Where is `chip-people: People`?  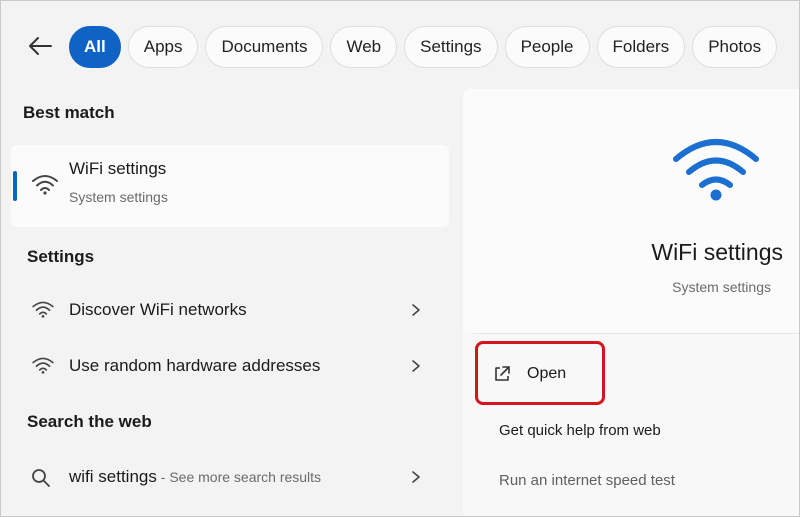 chip-people: People is located at coordinates (547, 47).